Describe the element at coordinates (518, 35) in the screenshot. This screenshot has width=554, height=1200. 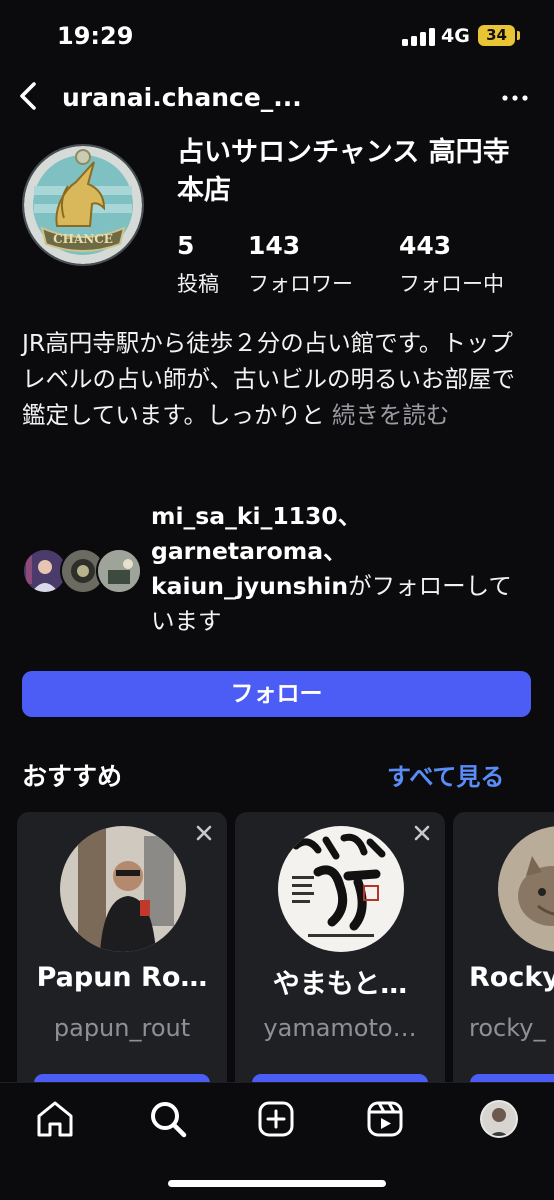
I see `battery-tip` at that location.